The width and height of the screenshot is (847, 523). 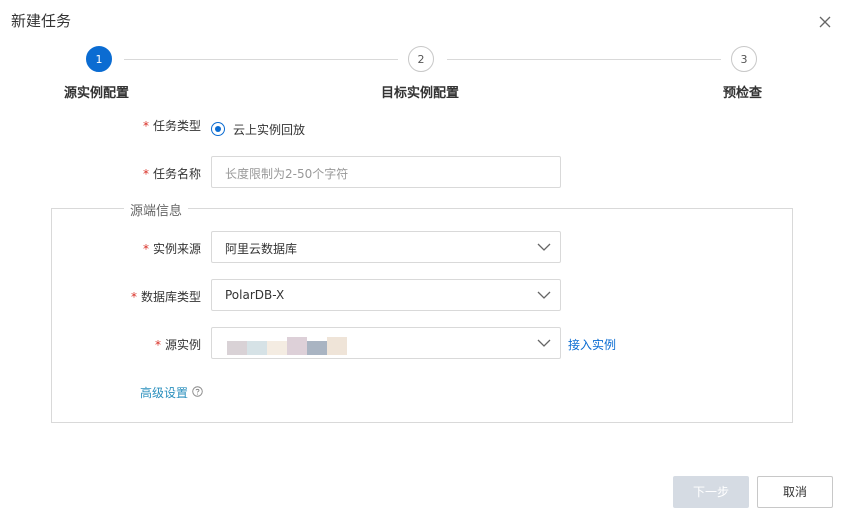 I want to click on required-mark: *, so click(x=146, y=126).